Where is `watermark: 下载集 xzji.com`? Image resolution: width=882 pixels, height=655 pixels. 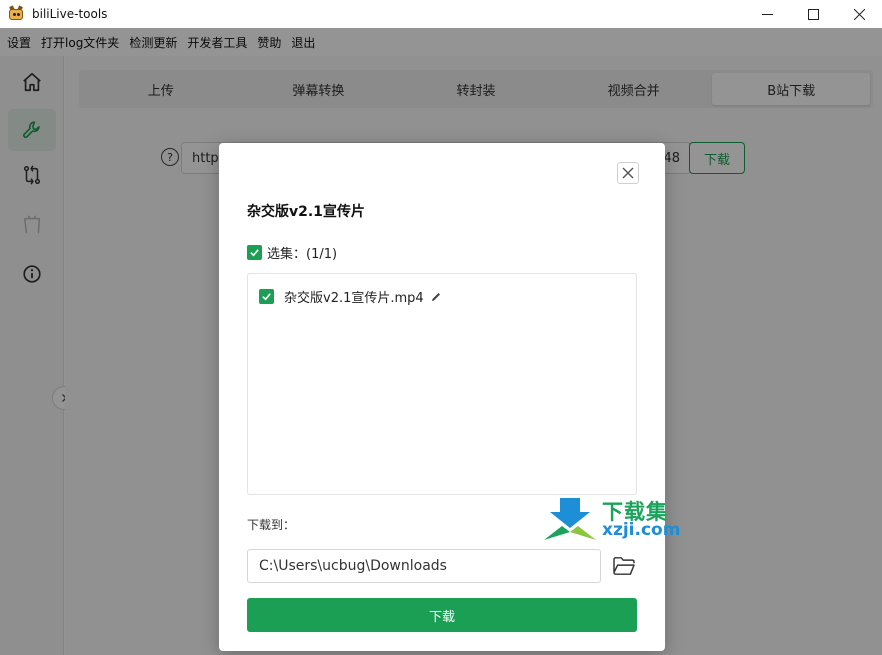 watermark: 下载集 xzji.com is located at coordinates (614, 519).